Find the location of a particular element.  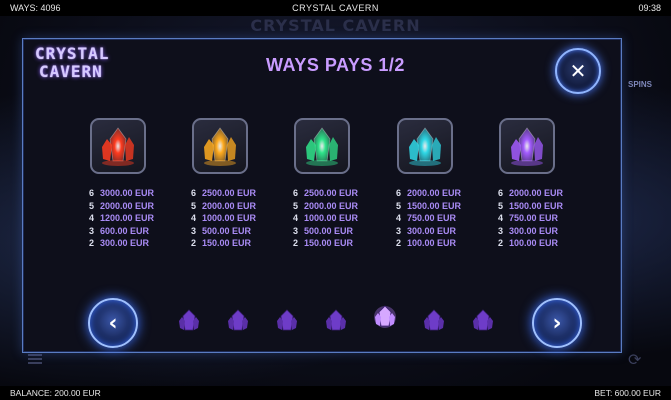

pay-amount: 1200.00 EUR is located at coordinates (127, 218).